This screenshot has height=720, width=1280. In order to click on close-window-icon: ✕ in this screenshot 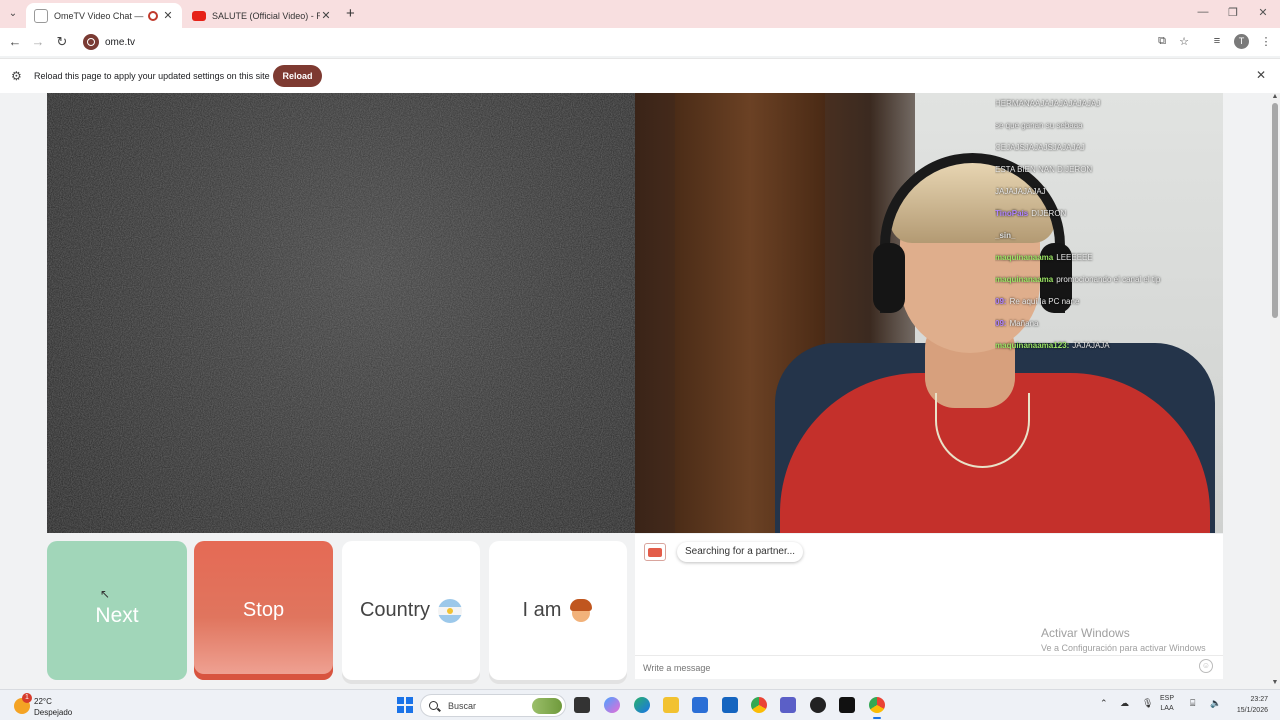, I will do `click(1263, 12)`.